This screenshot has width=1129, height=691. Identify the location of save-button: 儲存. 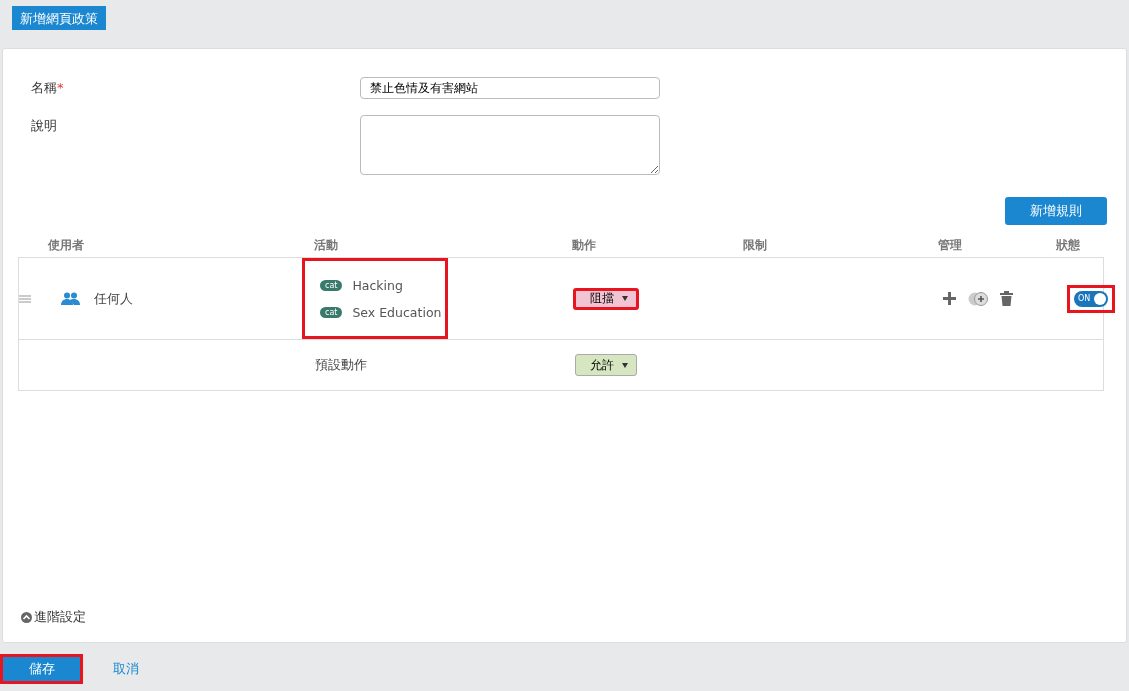
(41, 669).